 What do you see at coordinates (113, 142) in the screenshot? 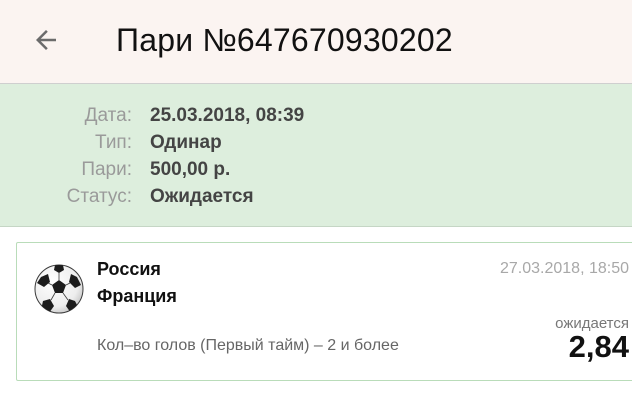
I see `type-label: Тип:` at bounding box center [113, 142].